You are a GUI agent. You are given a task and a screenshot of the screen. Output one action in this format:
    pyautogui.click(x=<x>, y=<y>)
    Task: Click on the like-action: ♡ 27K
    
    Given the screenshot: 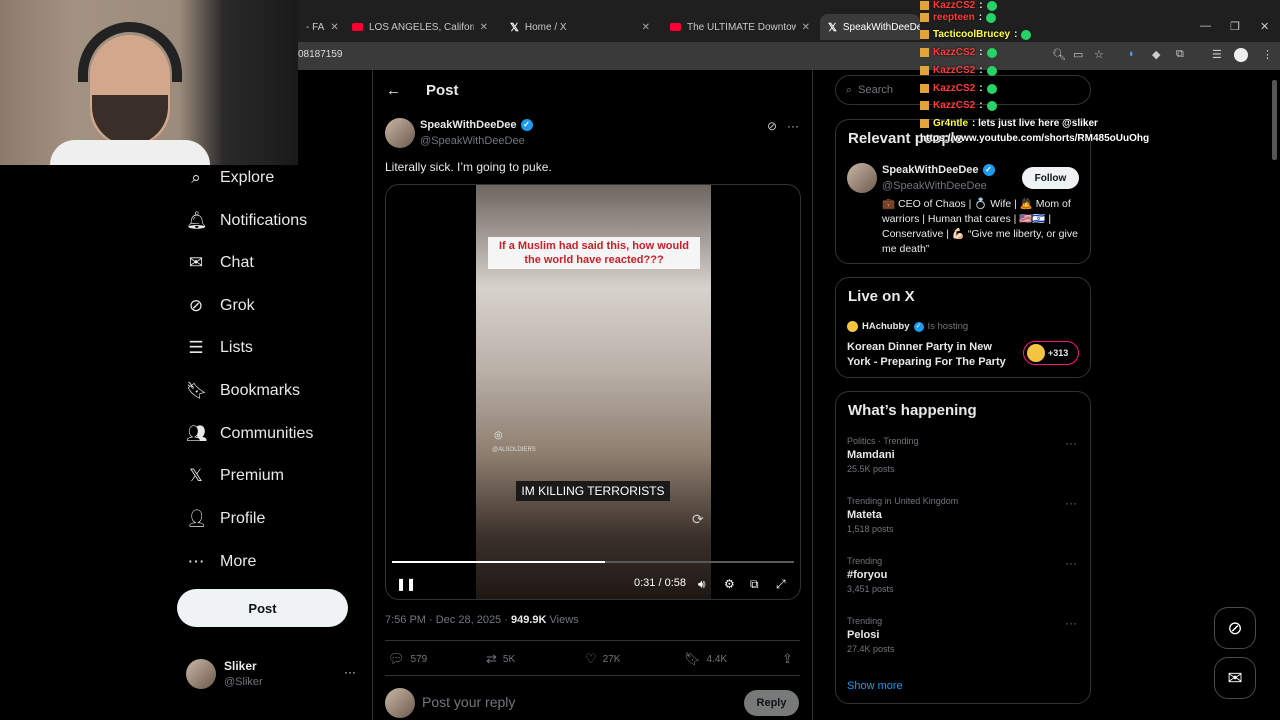 What is the action you would take?
    pyautogui.click(x=602, y=659)
    